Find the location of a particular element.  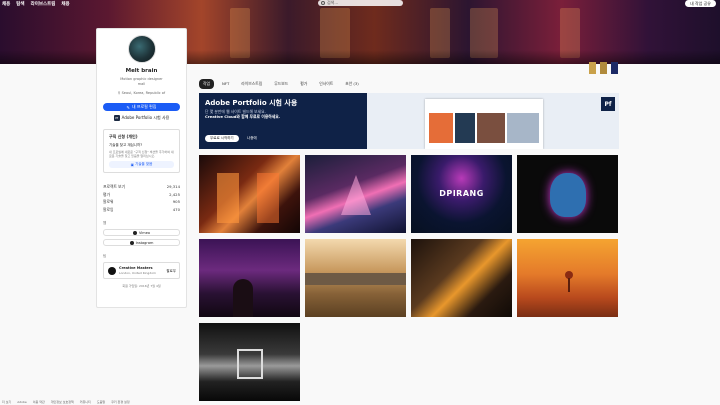

stats-list: 프로젝트 보기 29,314 평가 2,425 팔로워 905 팔로잉 470 is located at coordinates (141, 198).